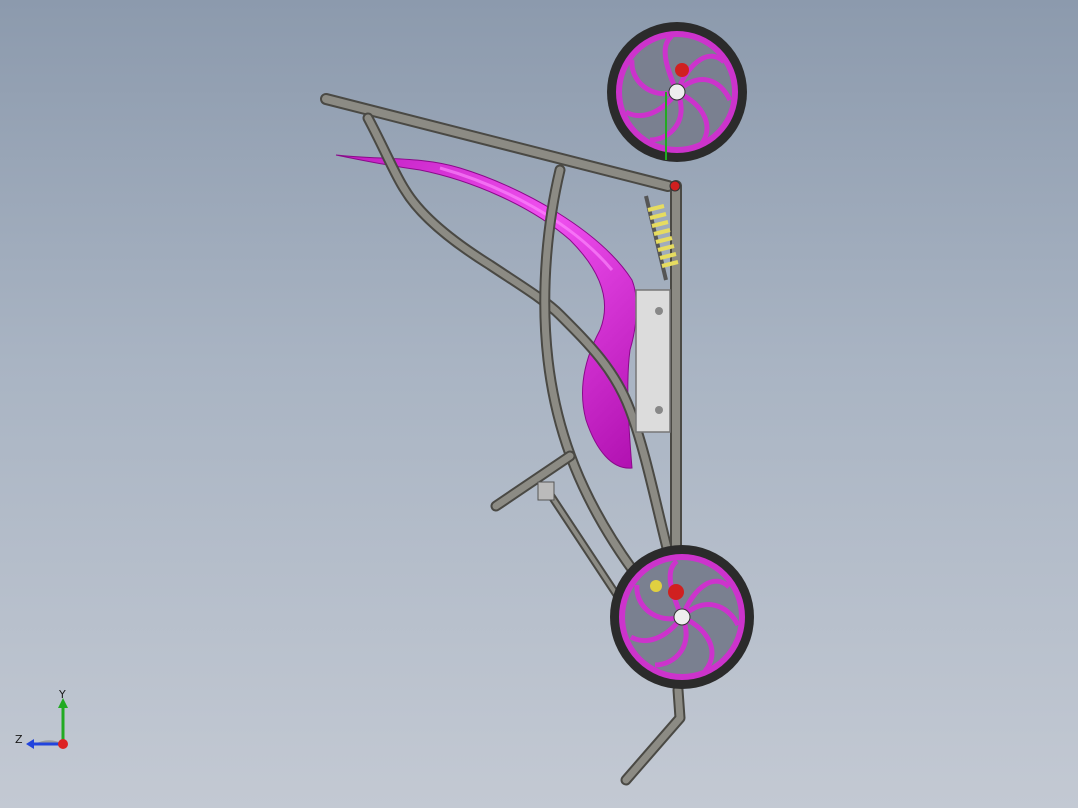 This screenshot has width=1078, height=808. What do you see at coordinates (30, 744) in the screenshot?
I see `z-axis-arrow-icon` at bounding box center [30, 744].